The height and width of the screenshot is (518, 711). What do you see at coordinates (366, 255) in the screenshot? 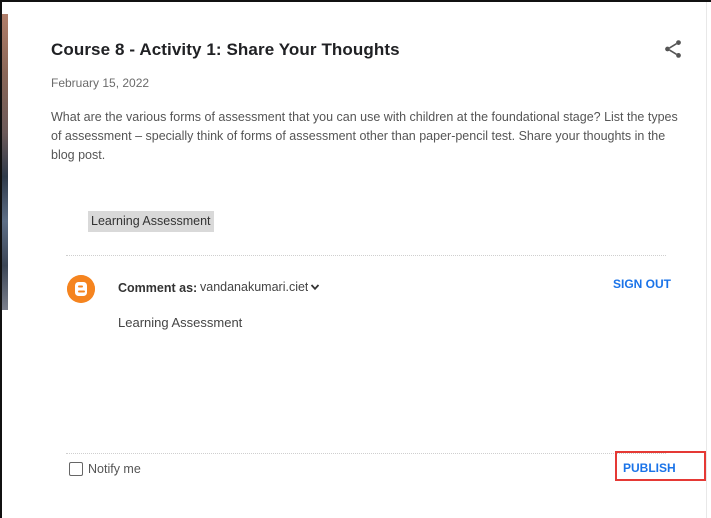
I see `comment-divider-top` at bounding box center [366, 255].